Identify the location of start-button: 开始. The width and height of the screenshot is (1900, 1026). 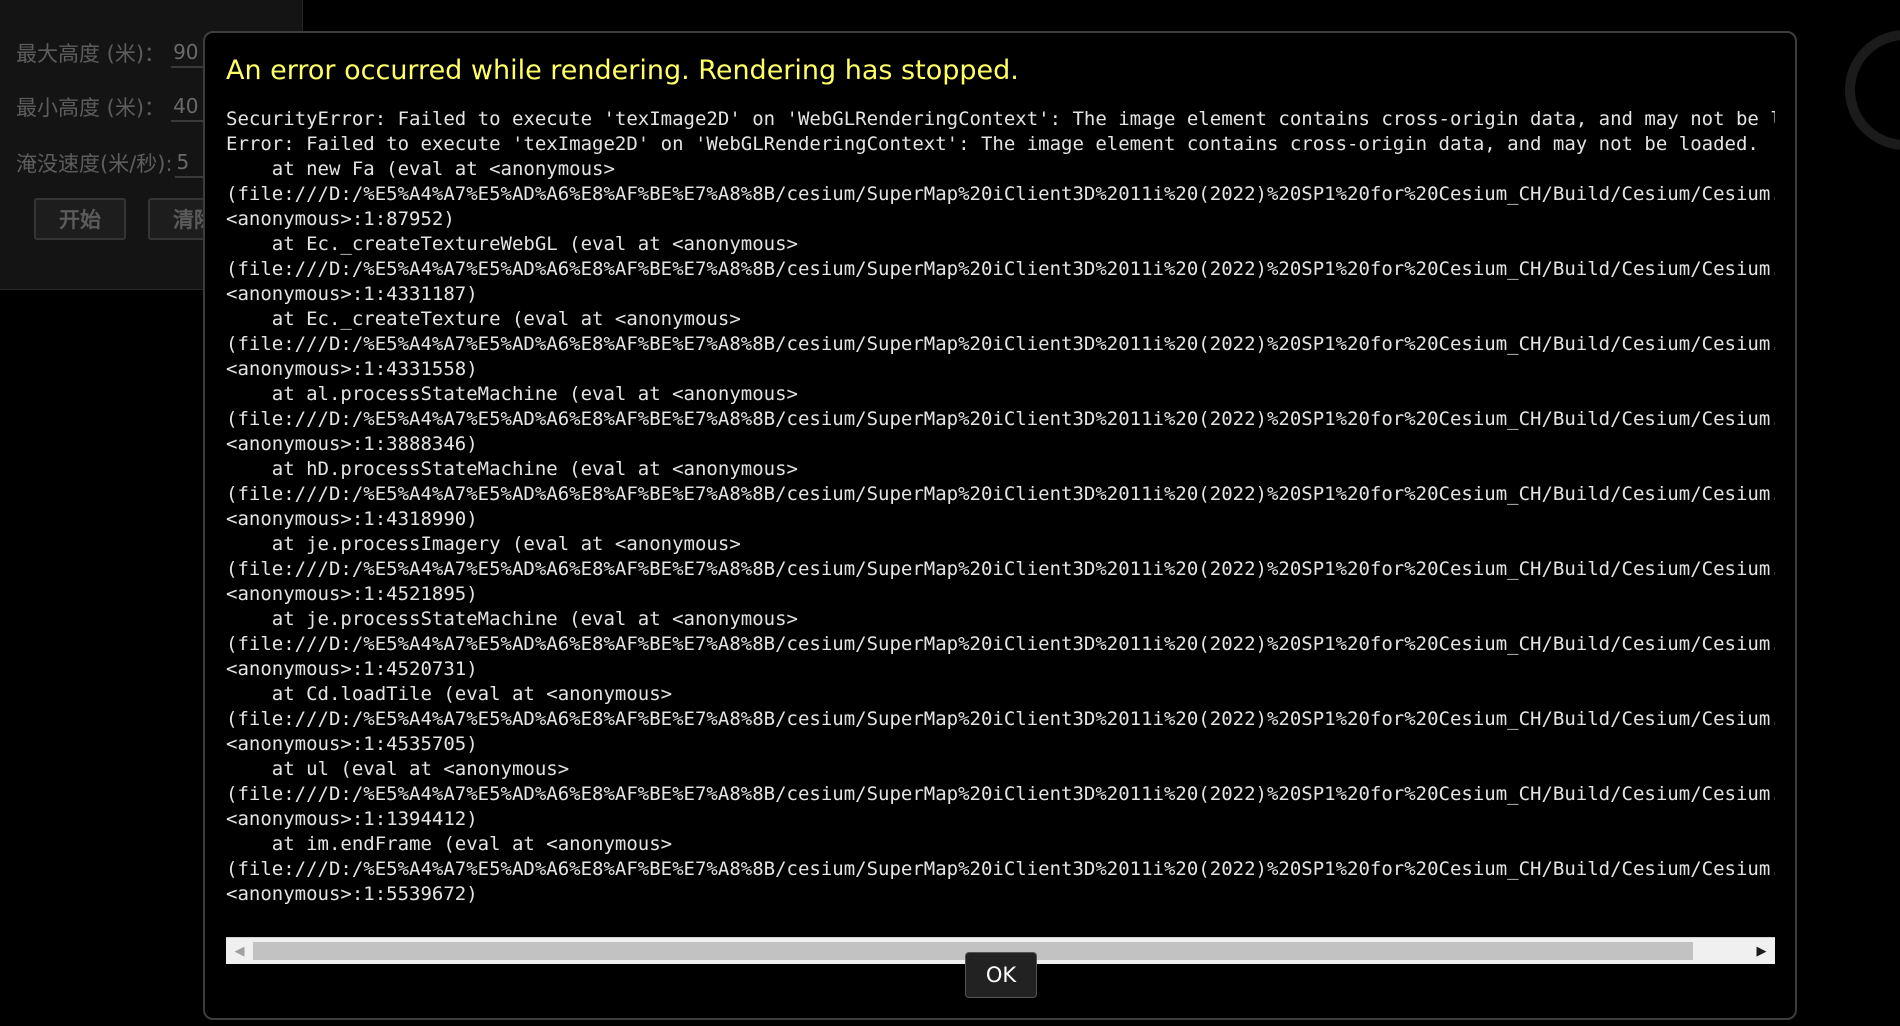
(80, 219).